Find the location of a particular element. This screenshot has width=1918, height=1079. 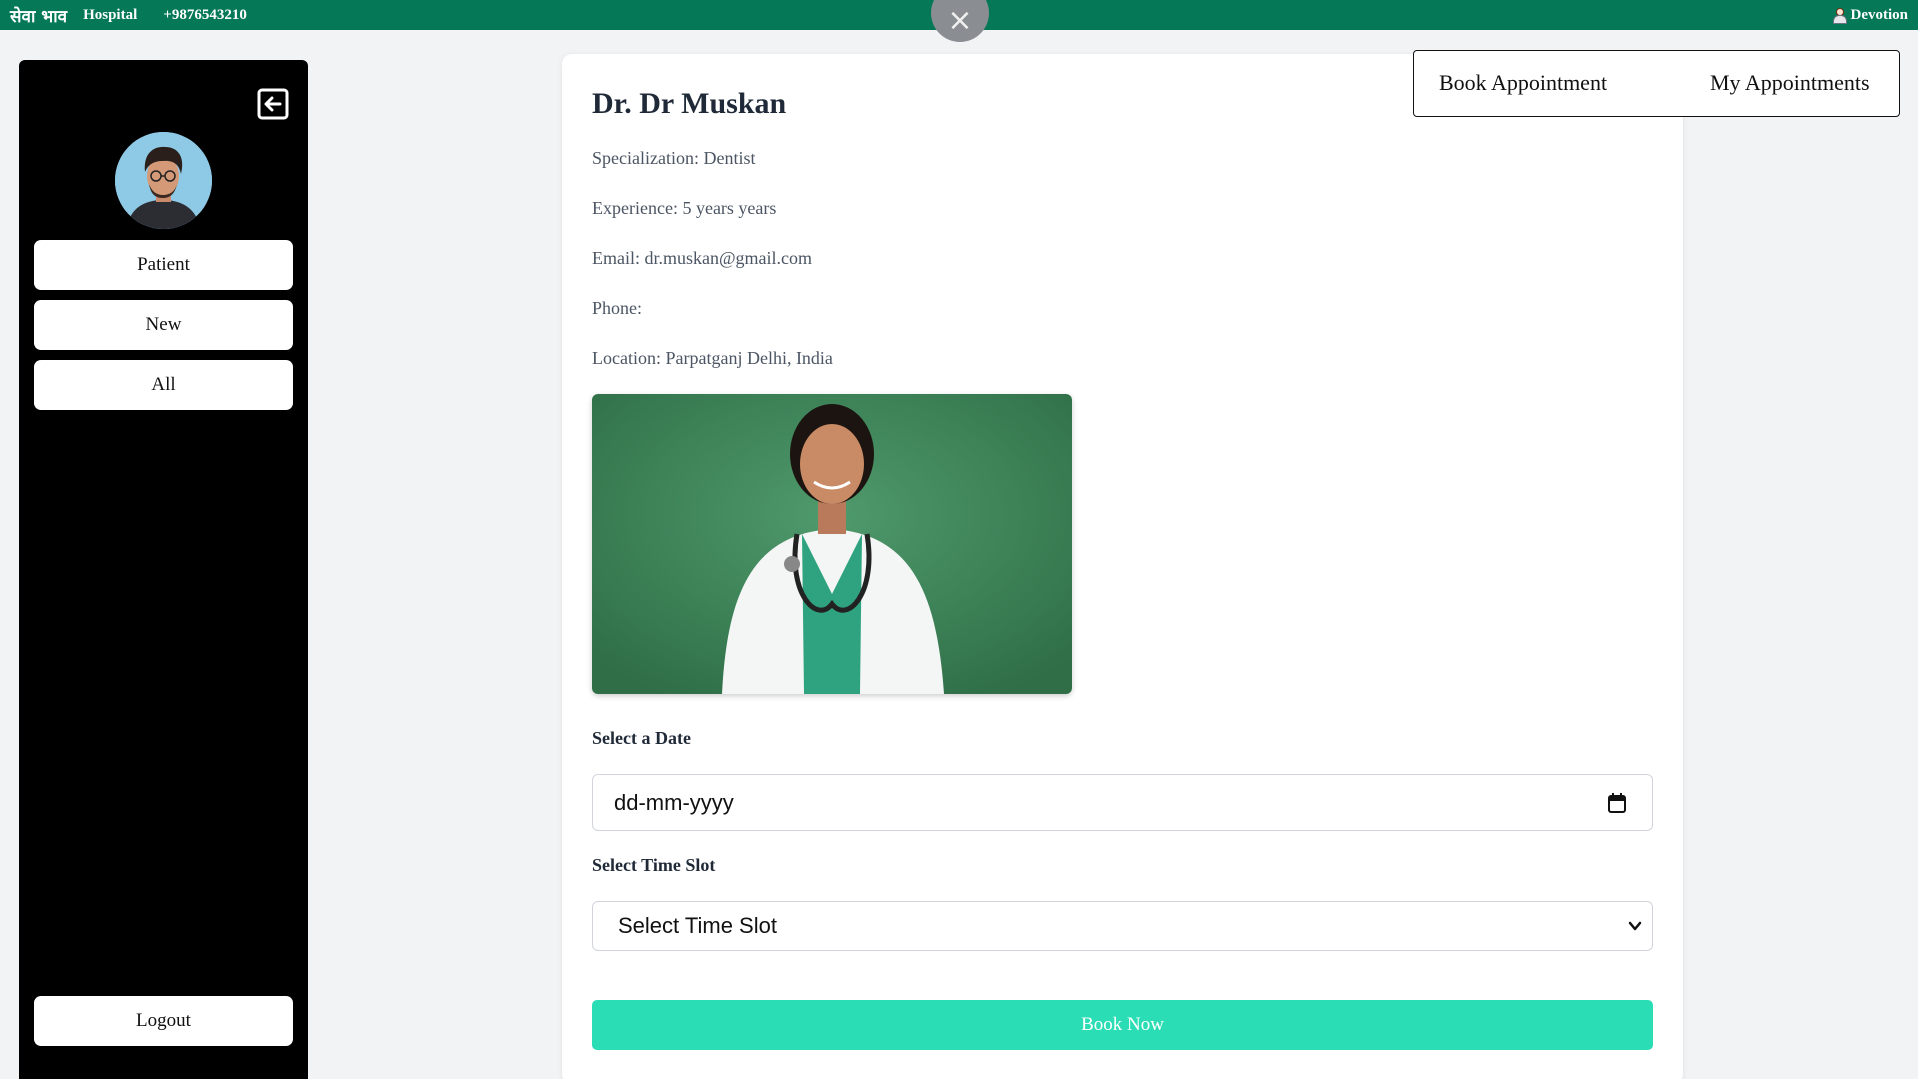

calendar-icon is located at coordinates (1617, 803).